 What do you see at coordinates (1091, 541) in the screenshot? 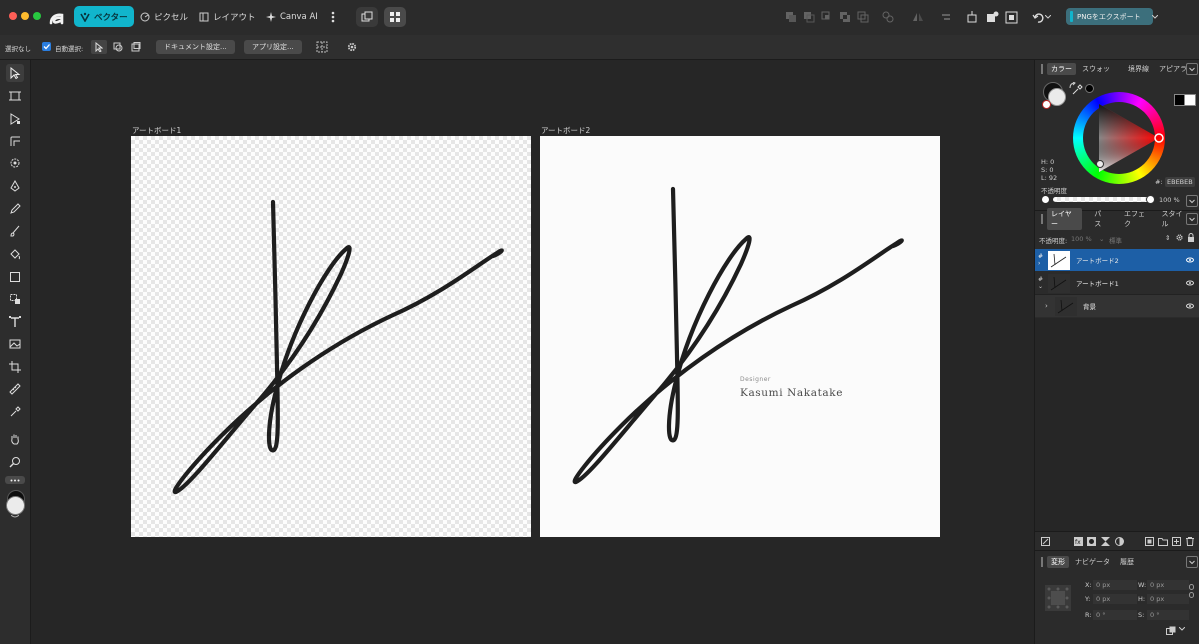
I see `mask-icon` at bounding box center [1091, 541].